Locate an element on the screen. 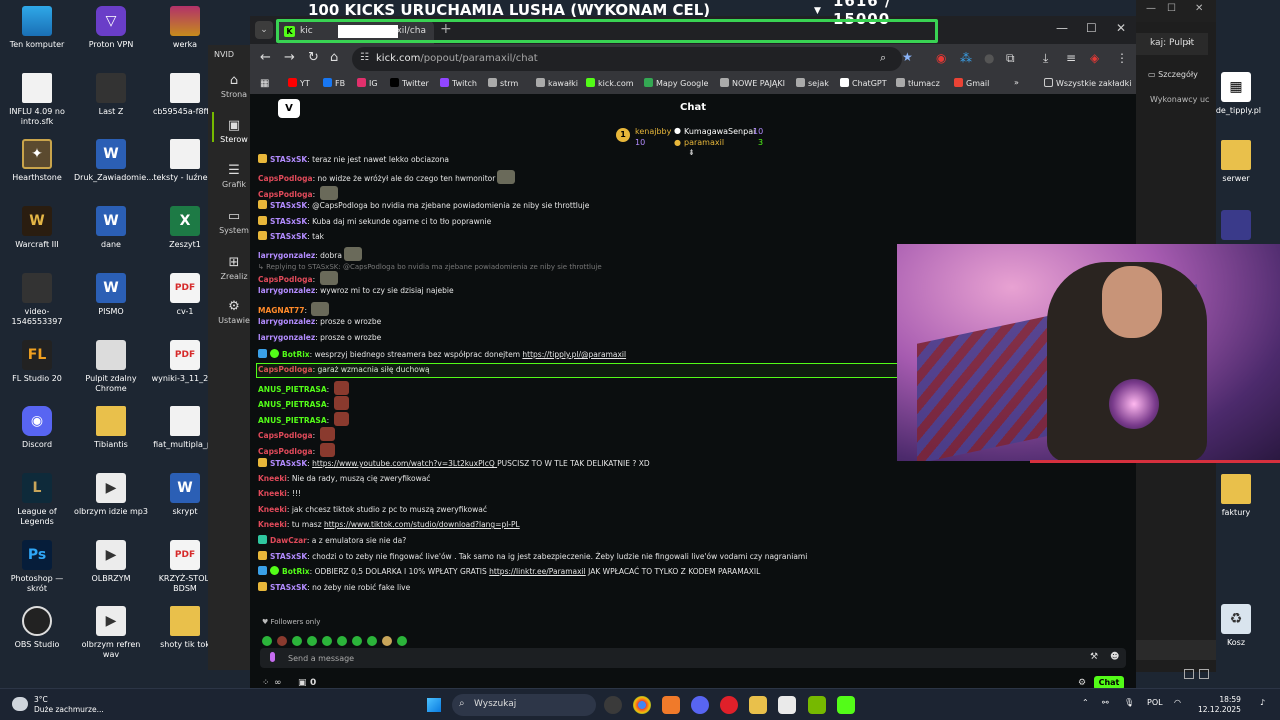 The height and width of the screenshot is (720, 1280). taskbar-search: ⌕ Wyszukaj is located at coordinates (524, 705).